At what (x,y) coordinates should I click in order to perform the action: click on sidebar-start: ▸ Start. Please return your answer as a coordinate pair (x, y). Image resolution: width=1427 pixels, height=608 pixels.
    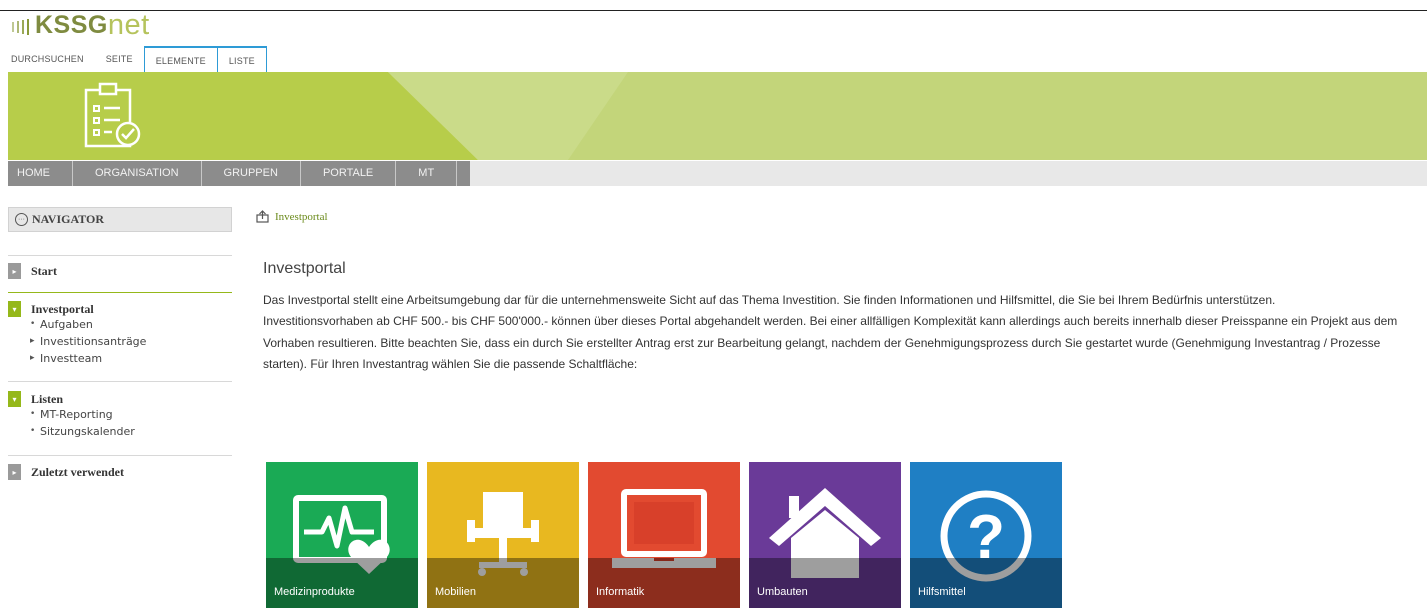
    Looking at the image, I should click on (120, 271).